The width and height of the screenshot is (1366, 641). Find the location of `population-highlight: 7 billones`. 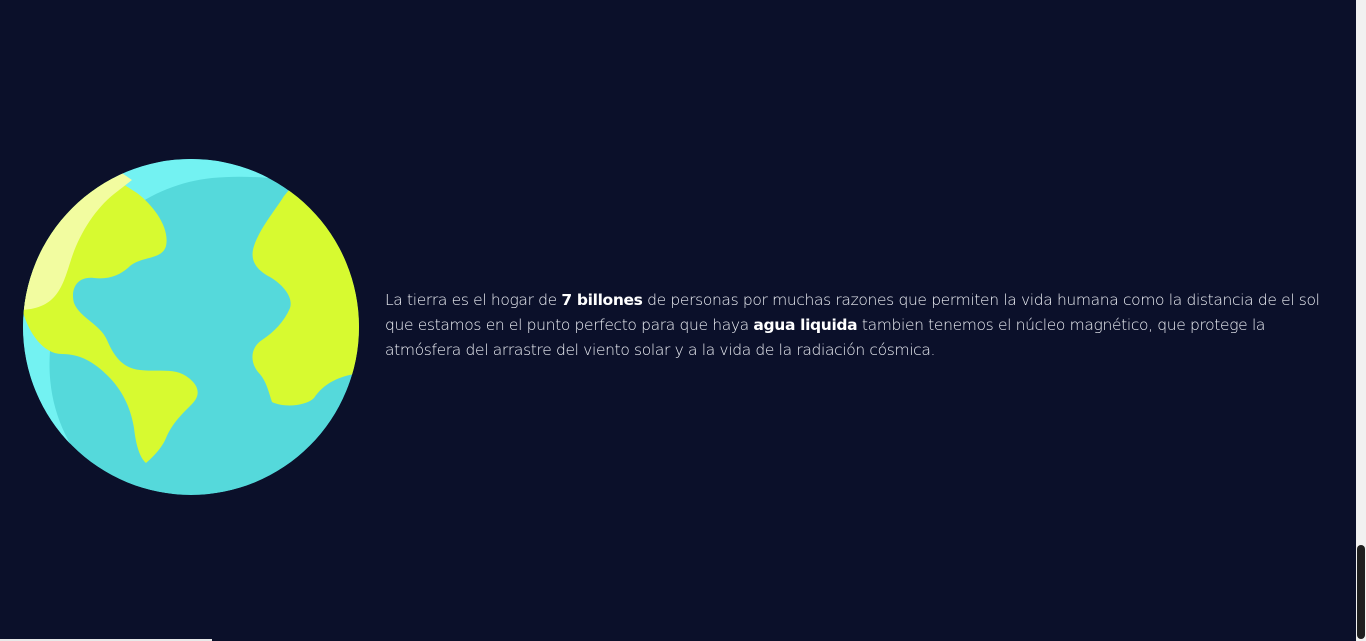

population-highlight: 7 billones is located at coordinates (602, 300).